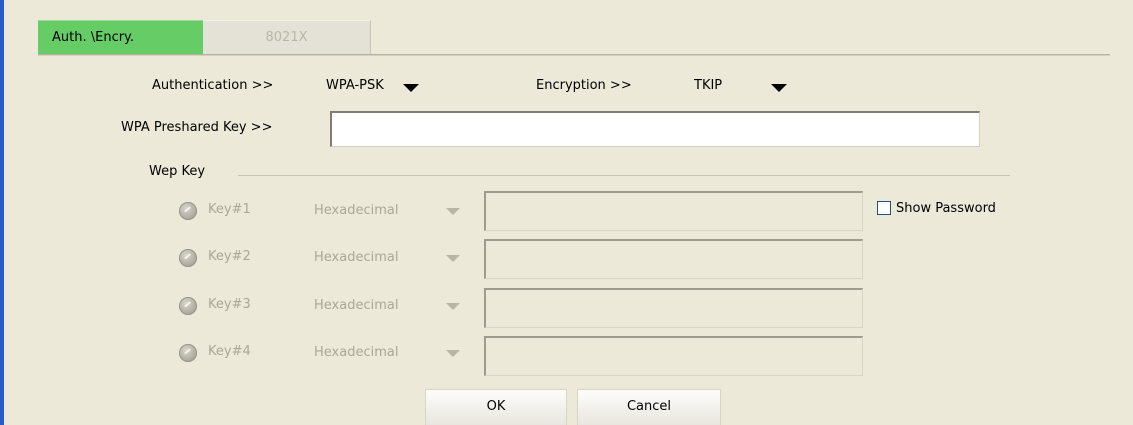  Describe the element at coordinates (355, 85) in the screenshot. I see `authentication-select: WPA-PSK` at that location.